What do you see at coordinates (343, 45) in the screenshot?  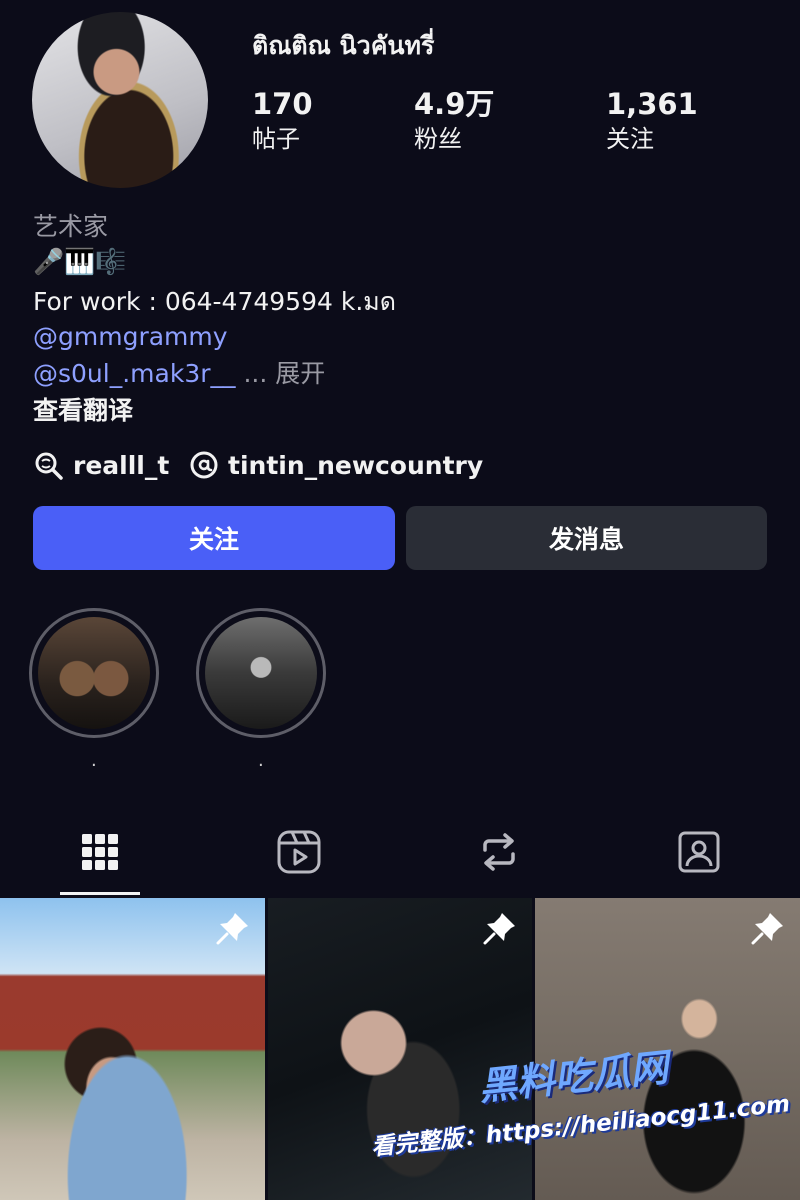 I see `profile-username: ติณติณ นิวคันทรี่` at bounding box center [343, 45].